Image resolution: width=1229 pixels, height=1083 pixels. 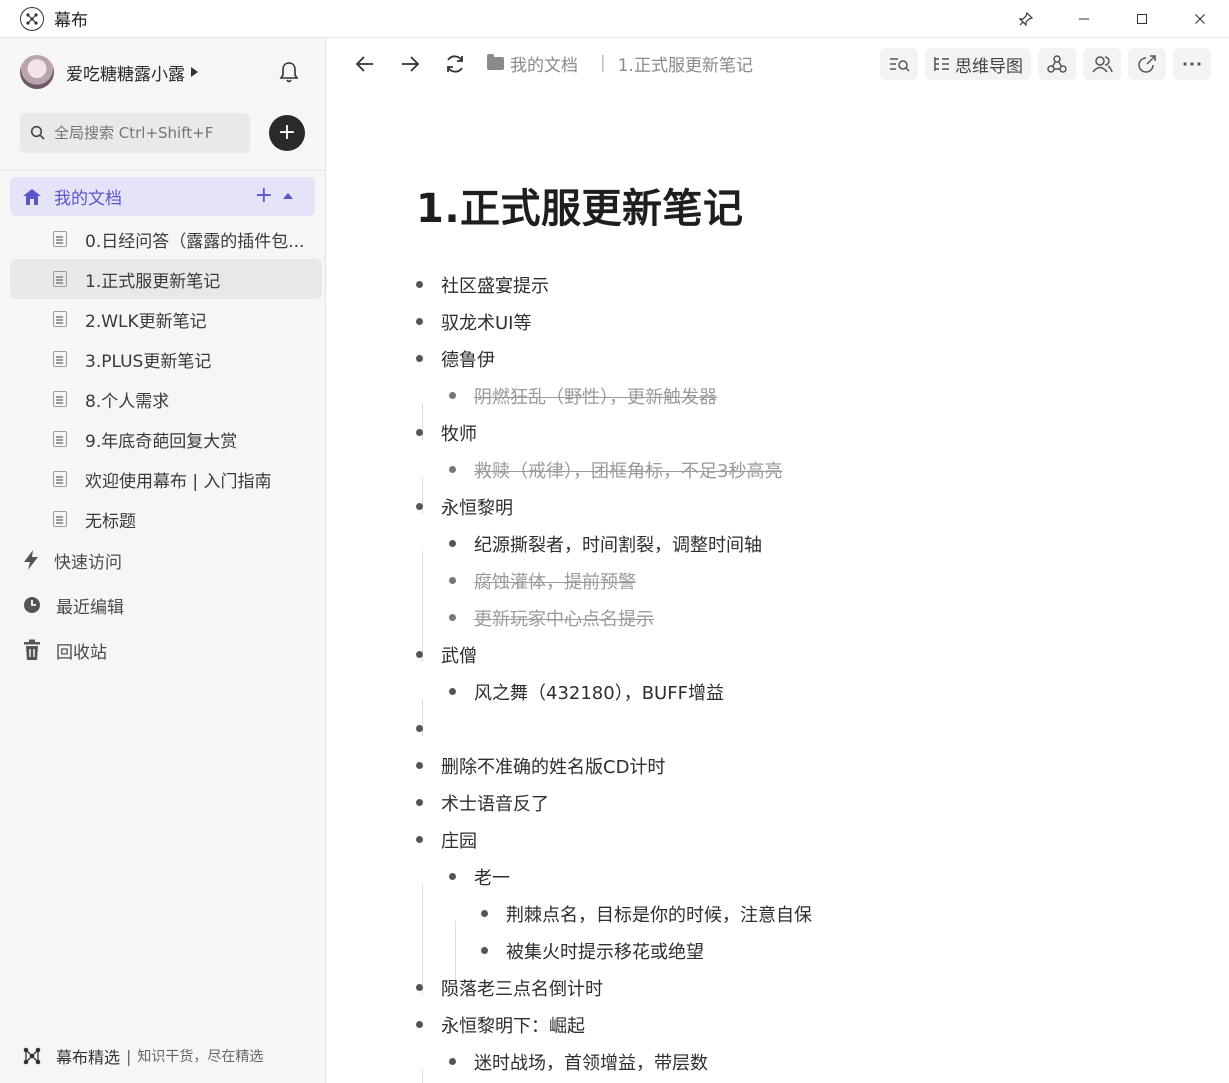 What do you see at coordinates (1147, 64) in the screenshot?
I see `export-button` at bounding box center [1147, 64].